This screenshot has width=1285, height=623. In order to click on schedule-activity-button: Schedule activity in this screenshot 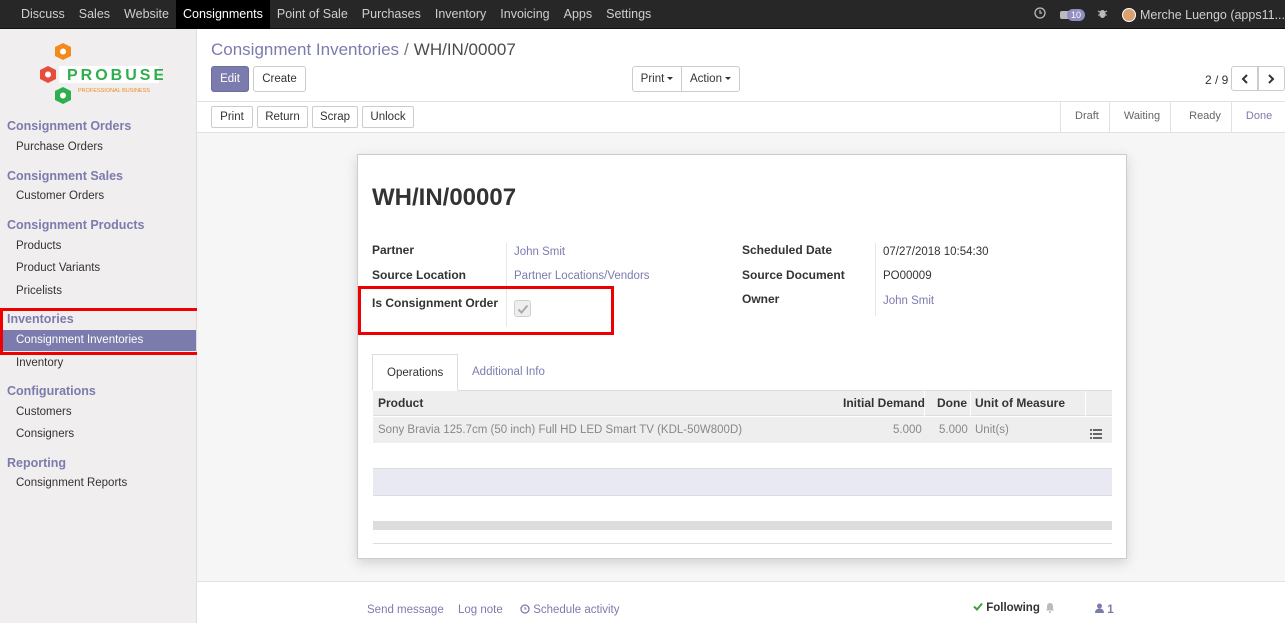, I will do `click(570, 610)`.